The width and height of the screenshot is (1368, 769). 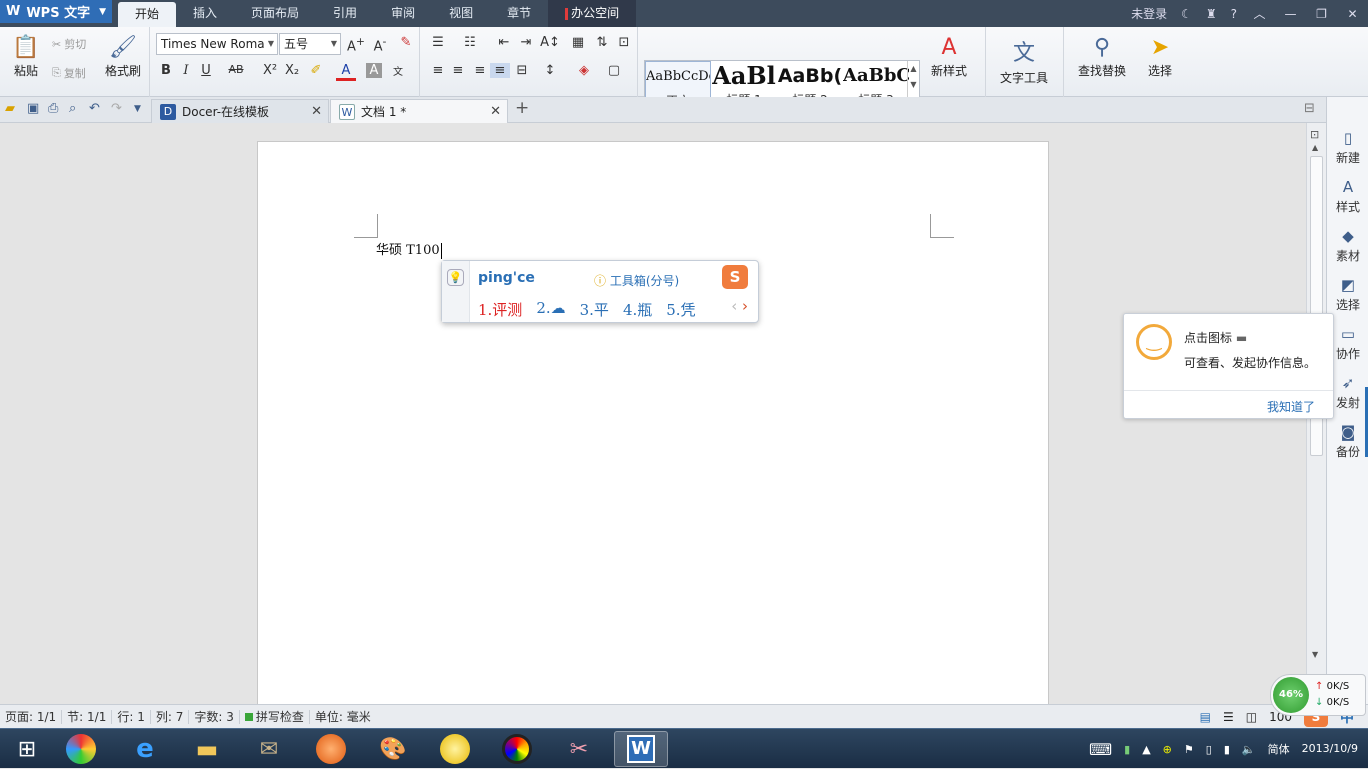 What do you see at coordinates (75, 62) in the screenshot?
I see `clipboard-group` at bounding box center [75, 62].